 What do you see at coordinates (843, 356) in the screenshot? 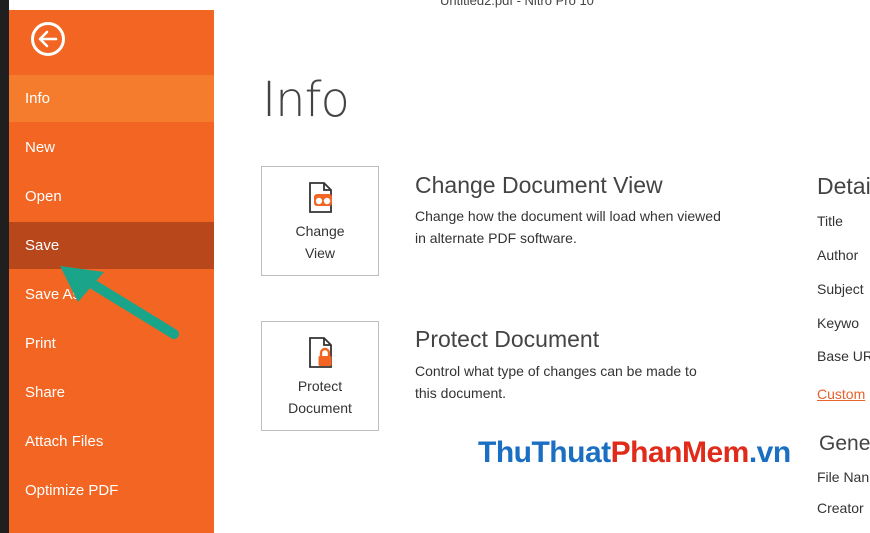
I see `prop-base-url: Base UR` at bounding box center [843, 356].